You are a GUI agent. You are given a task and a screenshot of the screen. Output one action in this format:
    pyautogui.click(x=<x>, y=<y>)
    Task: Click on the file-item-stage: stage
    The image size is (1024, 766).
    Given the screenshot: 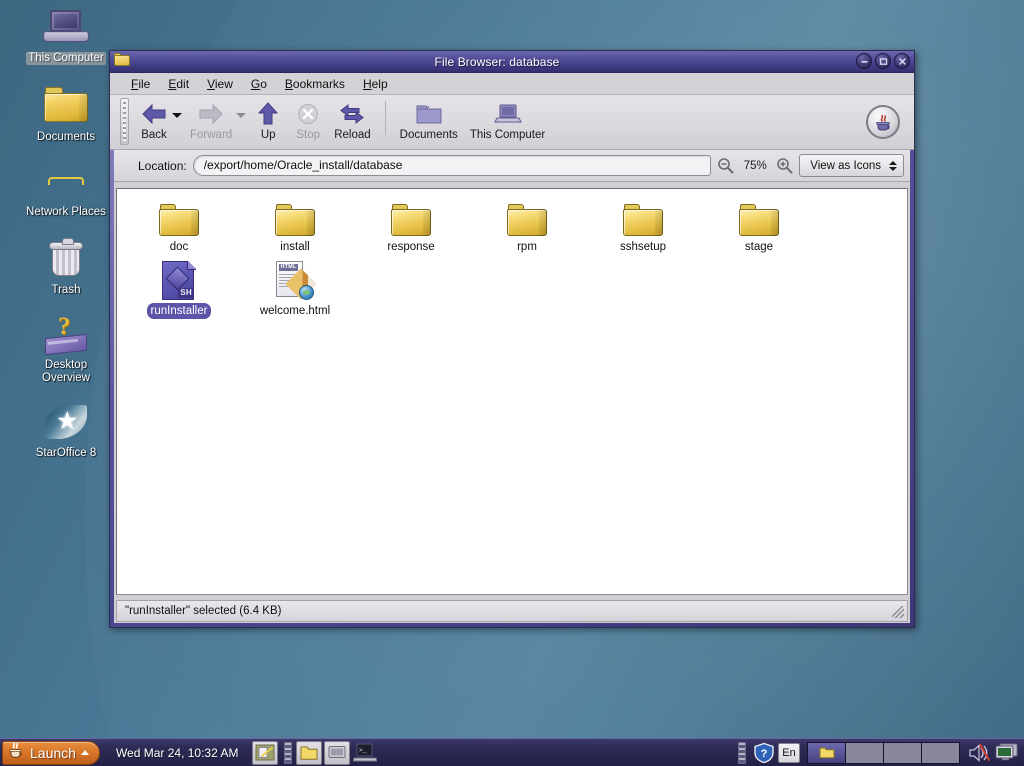 What is the action you would take?
    pyautogui.click(x=759, y=225)
    